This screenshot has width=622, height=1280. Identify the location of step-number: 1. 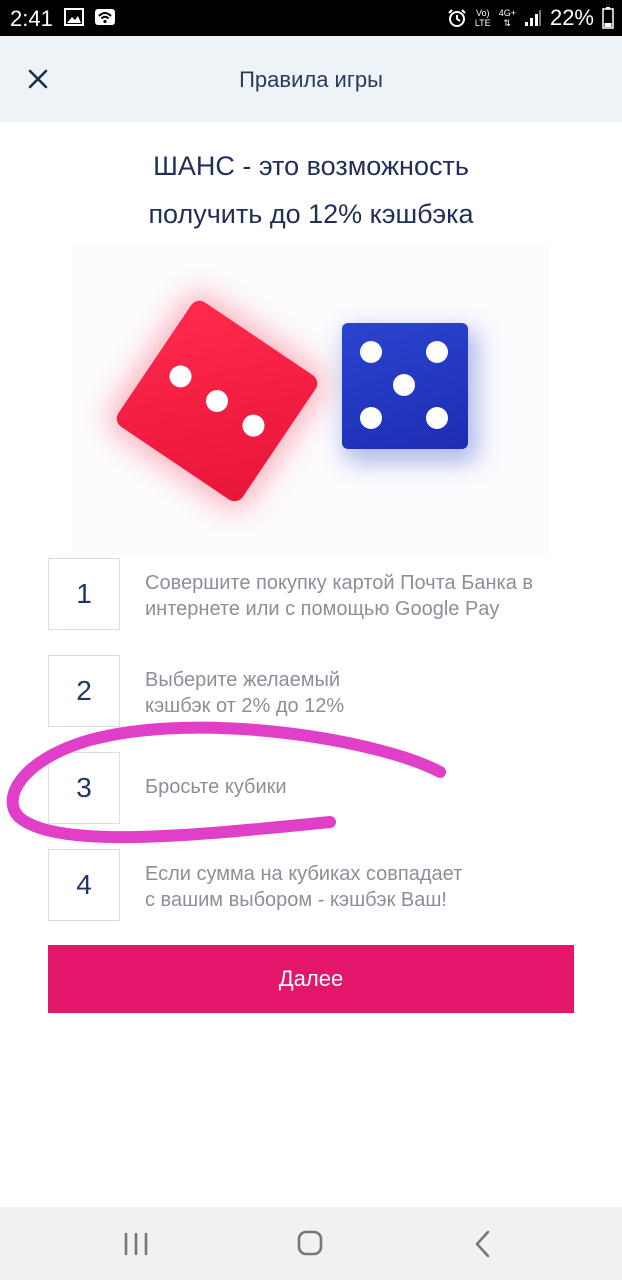
(84, 594).